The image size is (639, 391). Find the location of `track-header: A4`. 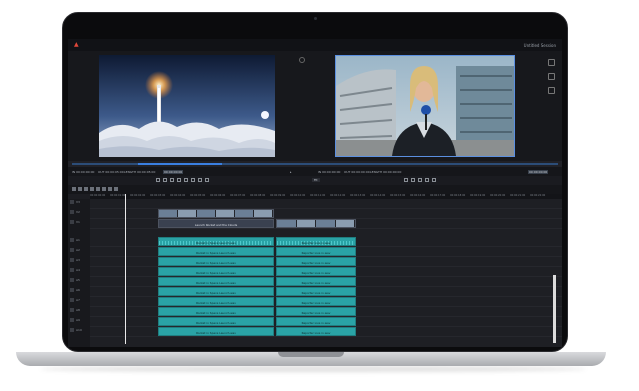

track-header: A4 is located at coordinates (79, 272).